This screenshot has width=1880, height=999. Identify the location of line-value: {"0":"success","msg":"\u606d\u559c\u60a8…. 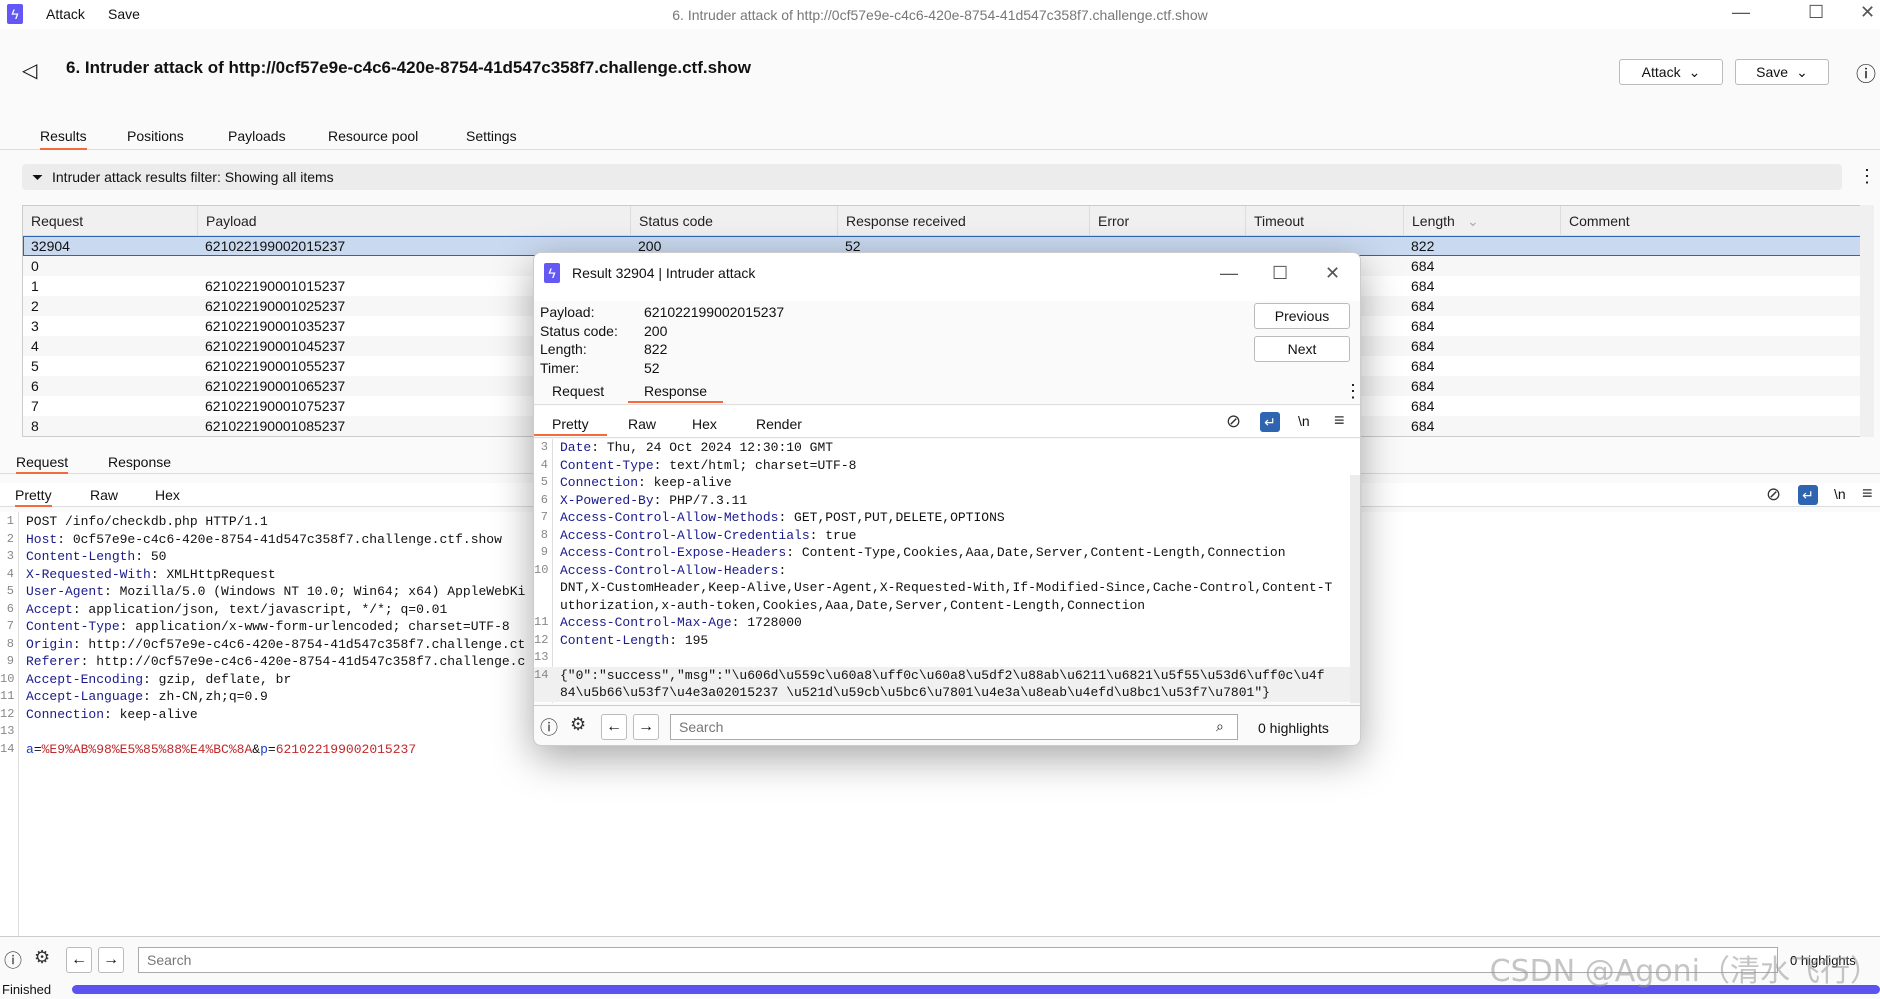
(942, 675).